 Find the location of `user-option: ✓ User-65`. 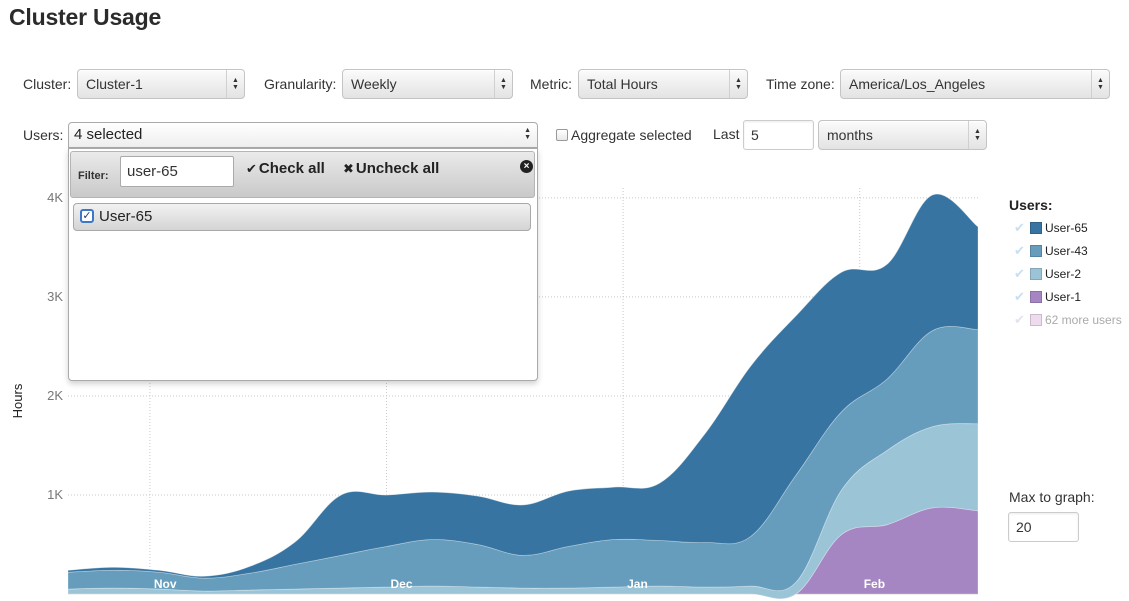

user-option: ✓ User-65 is located at coordinates (302, 217).